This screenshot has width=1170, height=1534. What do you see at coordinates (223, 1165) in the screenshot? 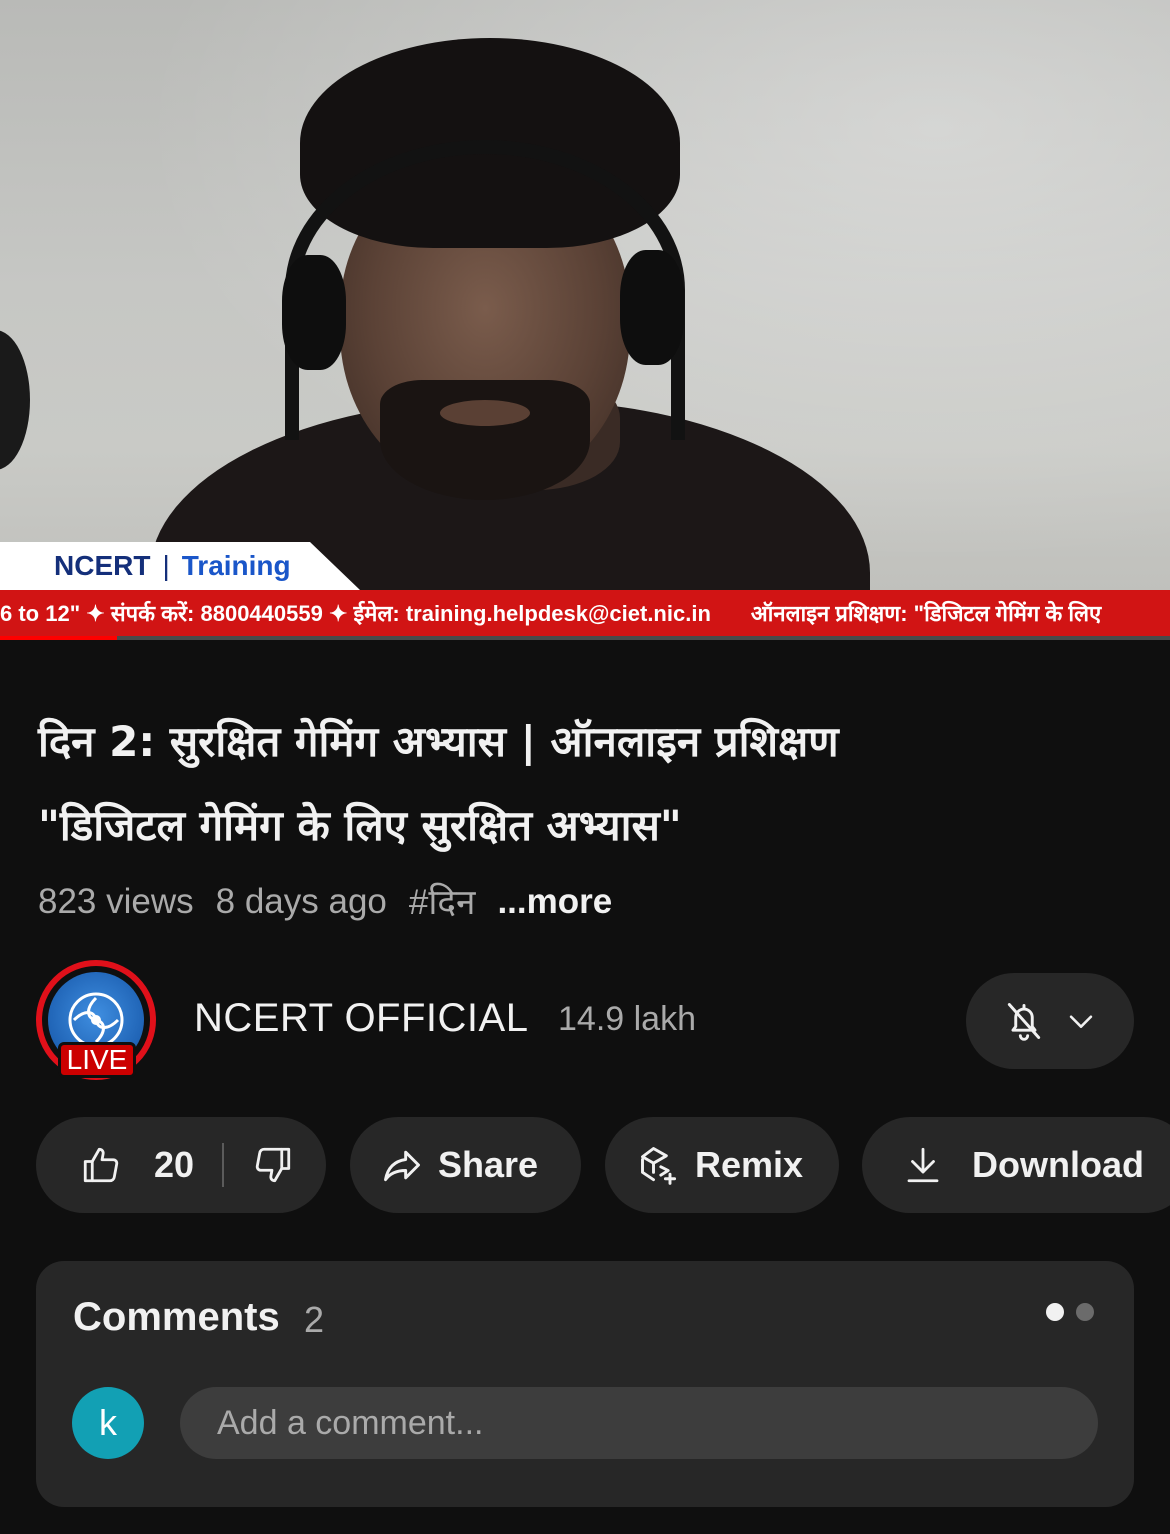
I see `like-divider` at bounding box center [223, 1165].